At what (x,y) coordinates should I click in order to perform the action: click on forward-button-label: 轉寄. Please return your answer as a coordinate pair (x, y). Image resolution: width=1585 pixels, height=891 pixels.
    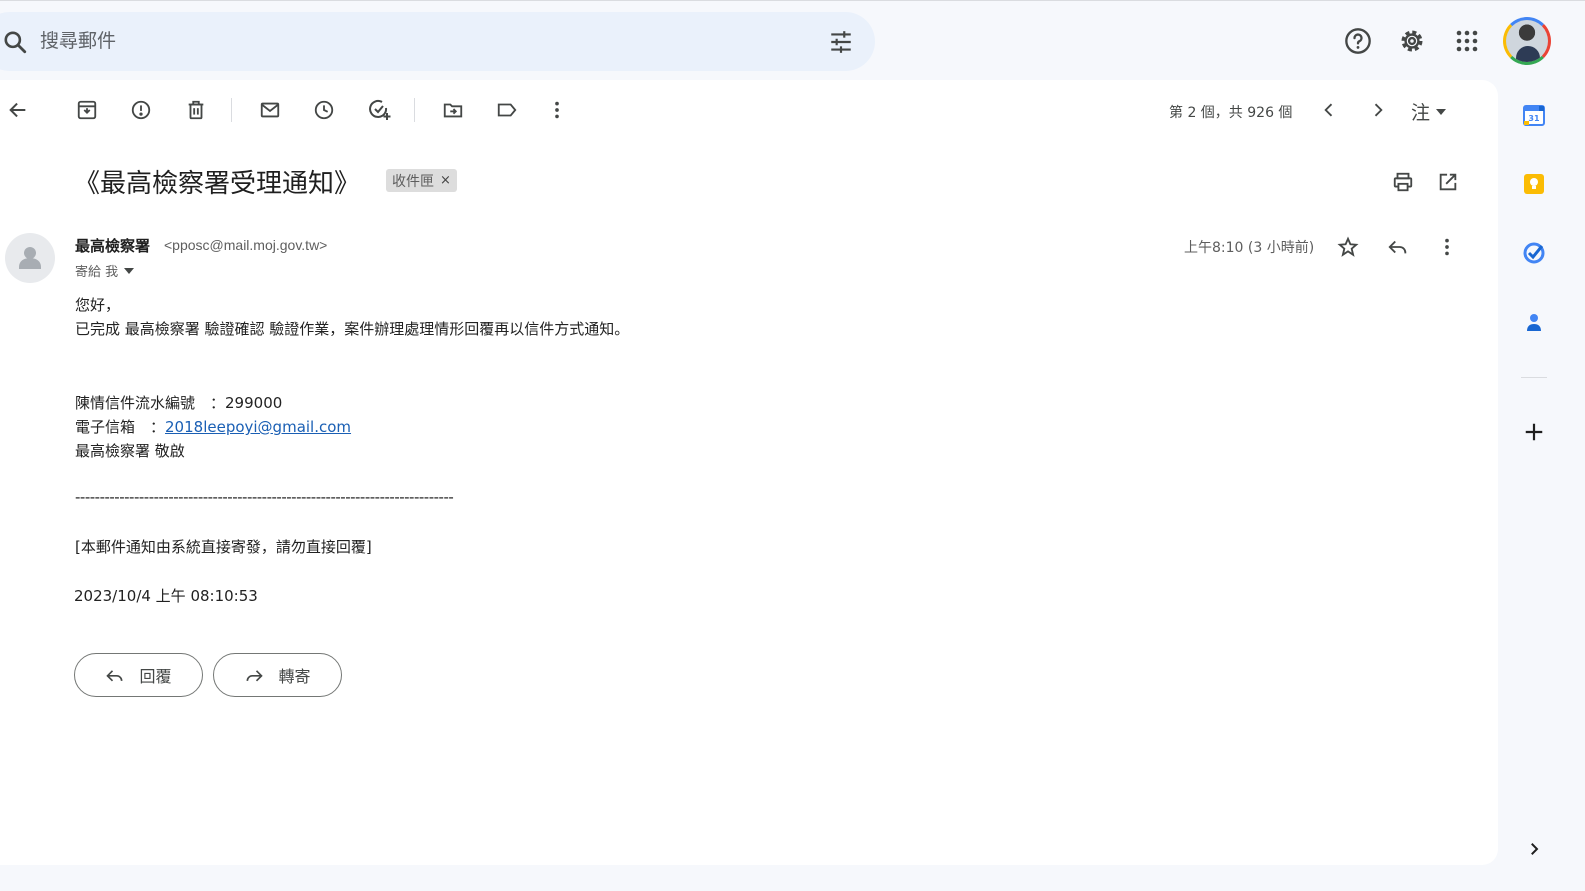
    Looking at the image, I should click on (294, 676).